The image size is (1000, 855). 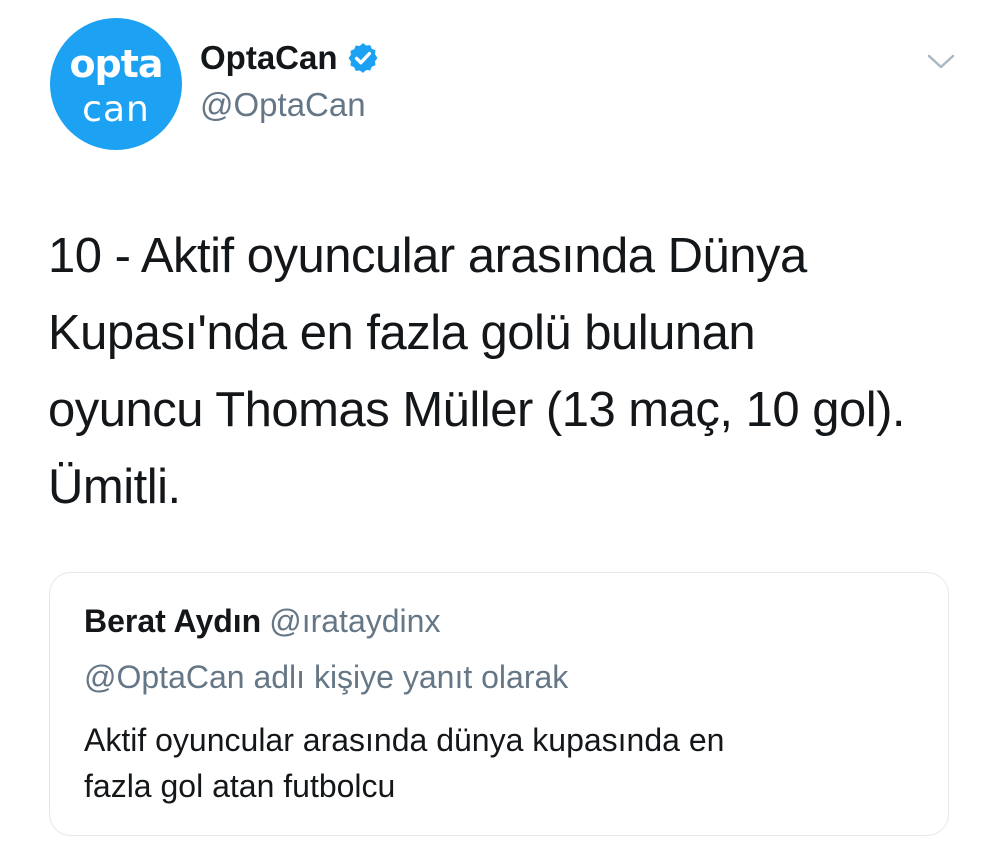 I want to click on quoted-text-line: fazla gol atan futbolcu, so click(x=240, y=786).